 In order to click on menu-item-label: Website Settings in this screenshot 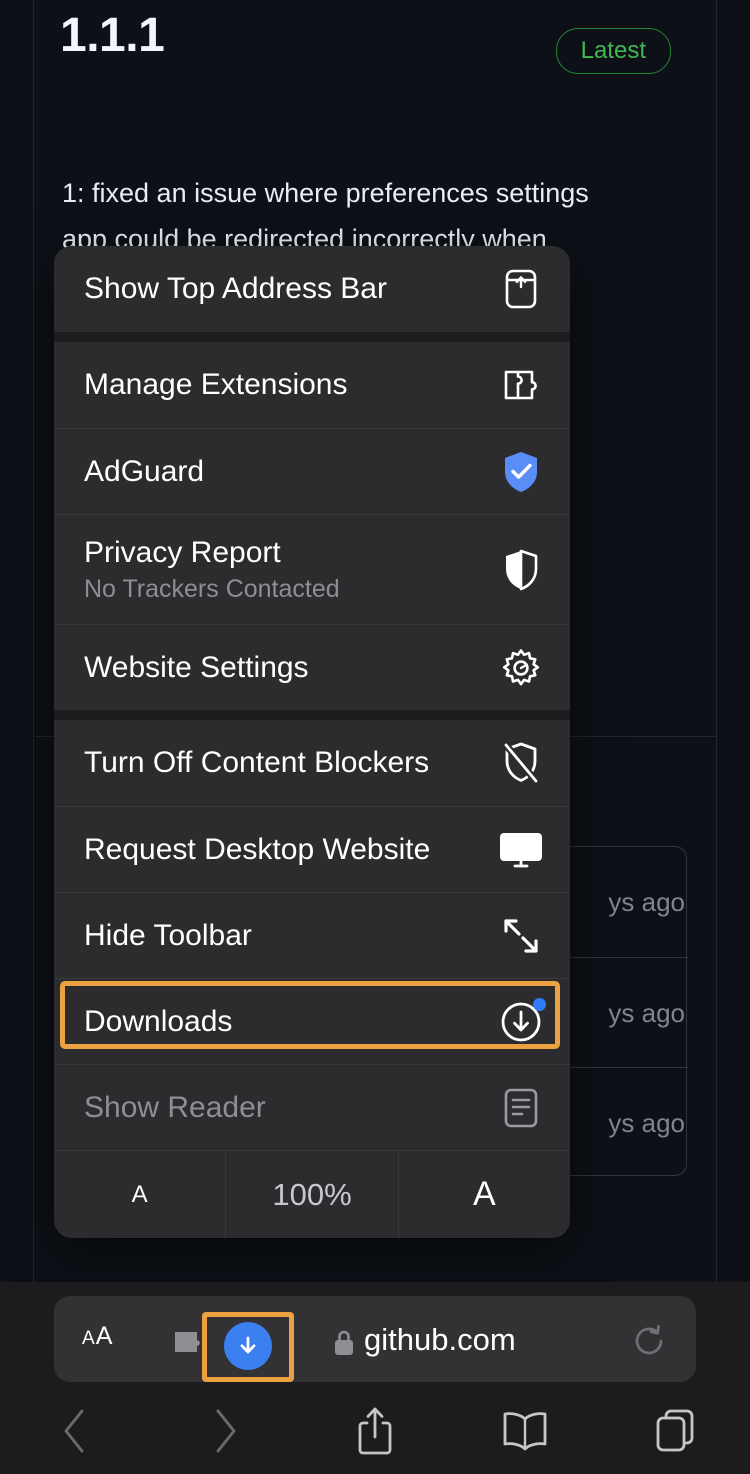, I will do `click(196, 667)`.